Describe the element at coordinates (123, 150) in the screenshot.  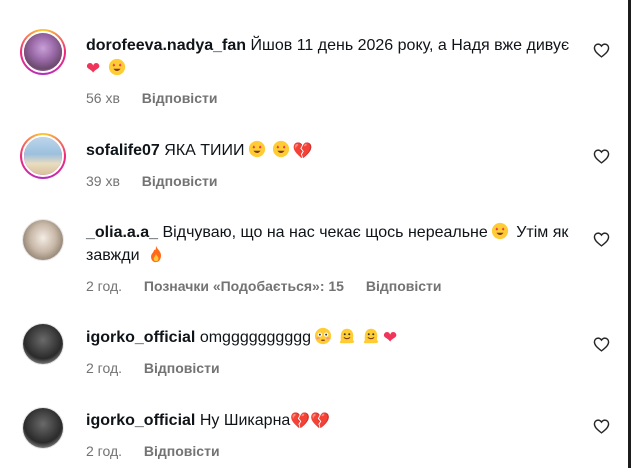
I see `comment-username: sofalife07` at that location.